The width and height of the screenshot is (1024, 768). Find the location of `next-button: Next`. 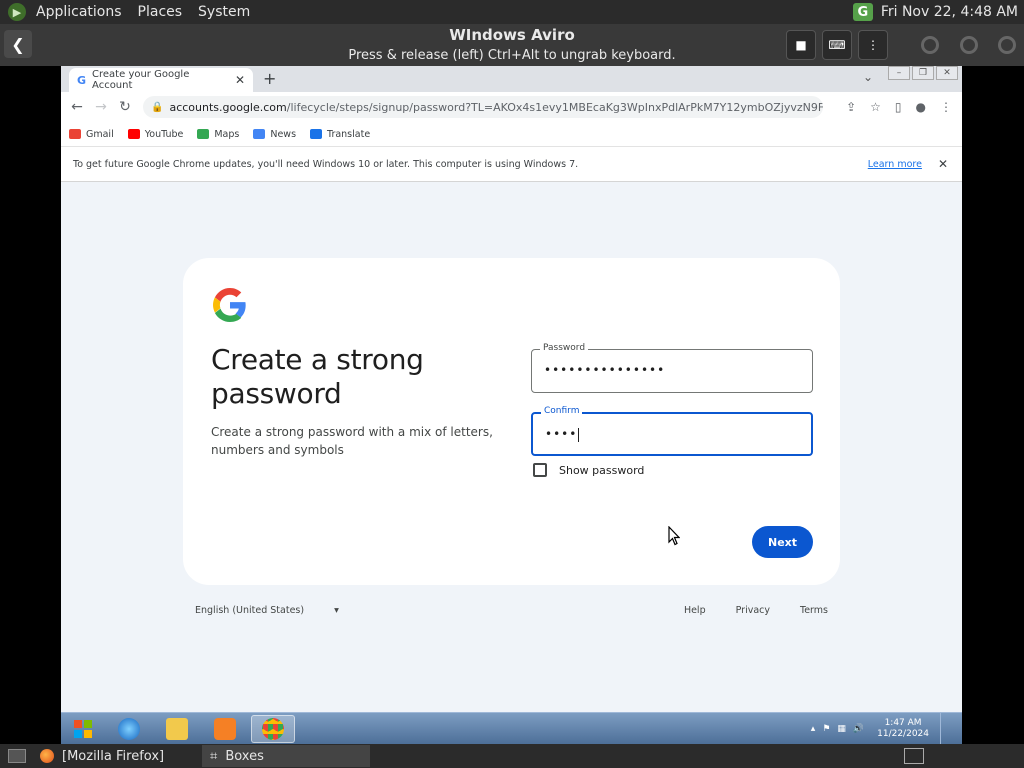

next-button: Next is located at coordinates (782, 542).